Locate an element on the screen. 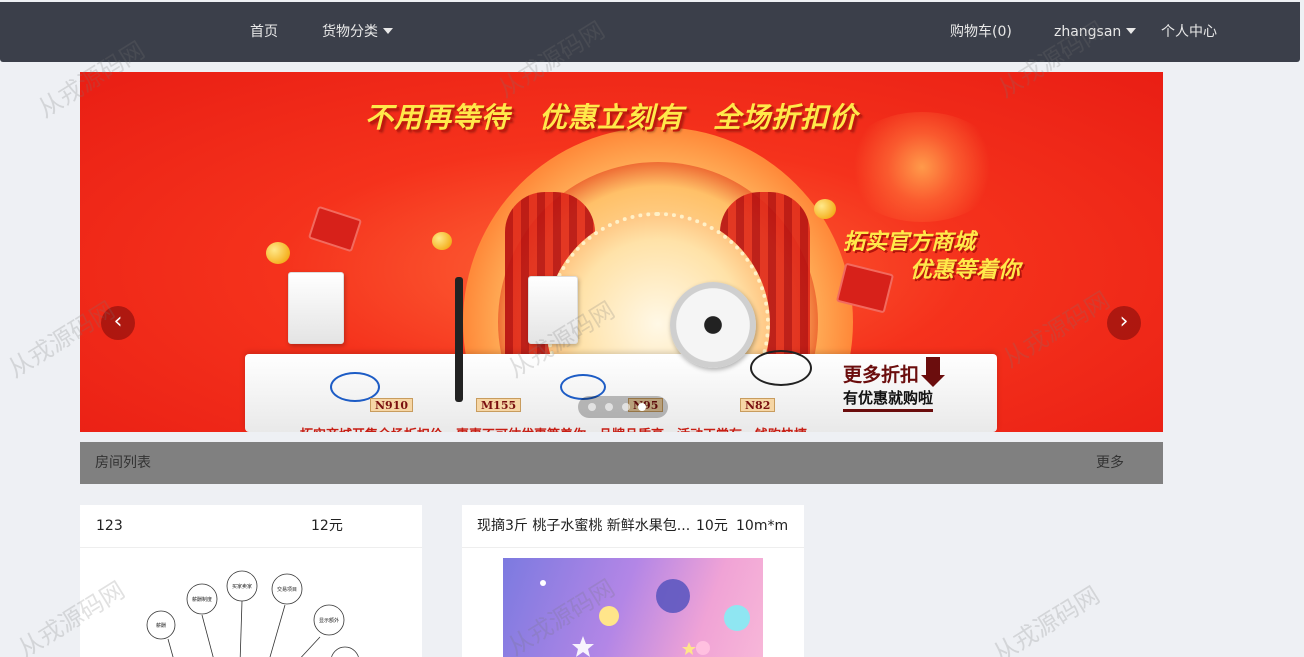  chevron-right-icon: › is located at coordinates (1124, 321).